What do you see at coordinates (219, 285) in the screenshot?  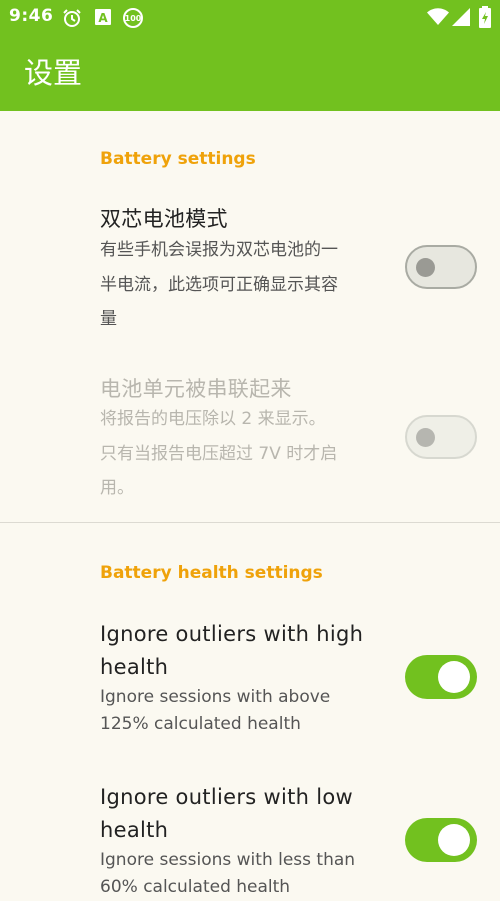 I see `setting-subtitle-line: 半电流，此选项可正确显示其容` at bounding box center [219, 285].